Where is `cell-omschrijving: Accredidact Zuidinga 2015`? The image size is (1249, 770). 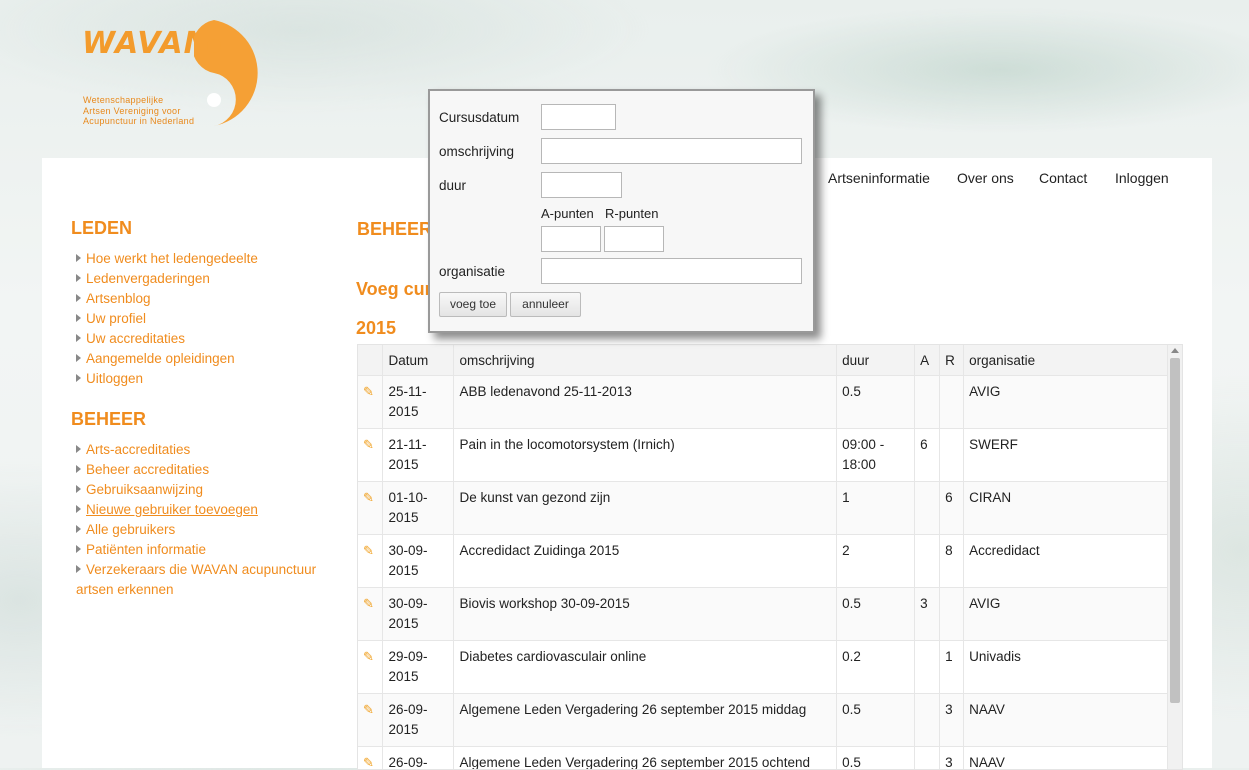 cell-omschrijving: Accredidact Zuidinga 2015 is located at coordinates (645, 561).